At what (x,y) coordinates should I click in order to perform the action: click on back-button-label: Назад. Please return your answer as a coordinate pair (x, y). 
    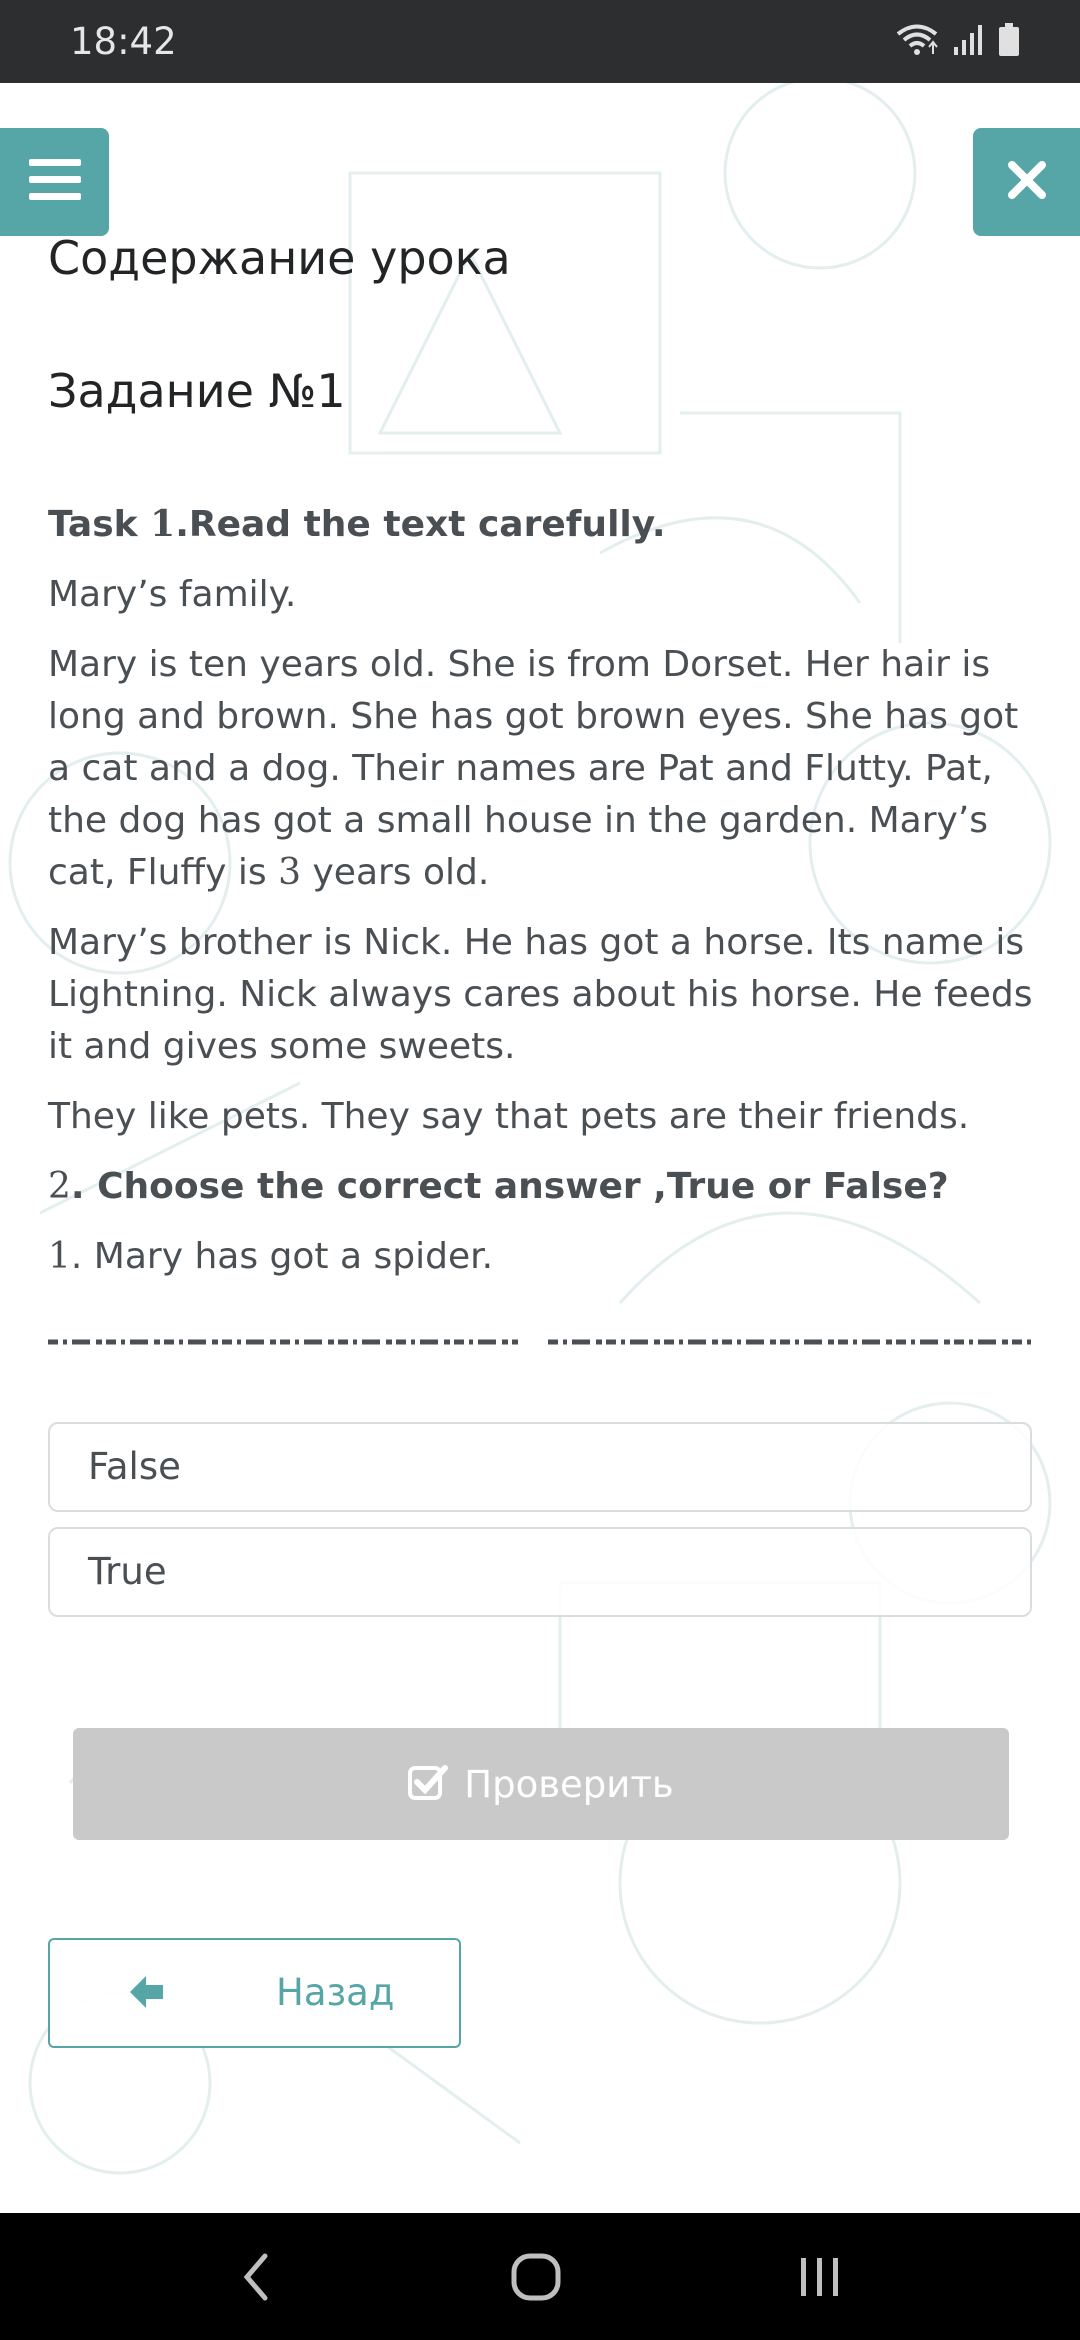
    Looking at the image, I should click on (335, 1992).